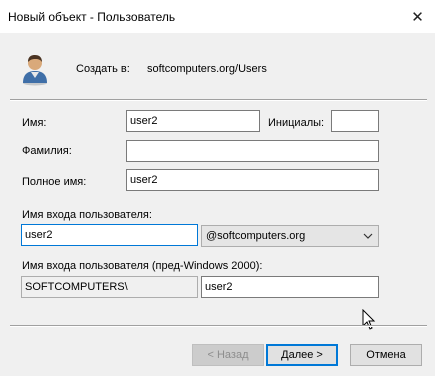  What do you see at coordinates (252, 151) in the screenshot?
I see `last-name-input` at bounding box center [252, 151].